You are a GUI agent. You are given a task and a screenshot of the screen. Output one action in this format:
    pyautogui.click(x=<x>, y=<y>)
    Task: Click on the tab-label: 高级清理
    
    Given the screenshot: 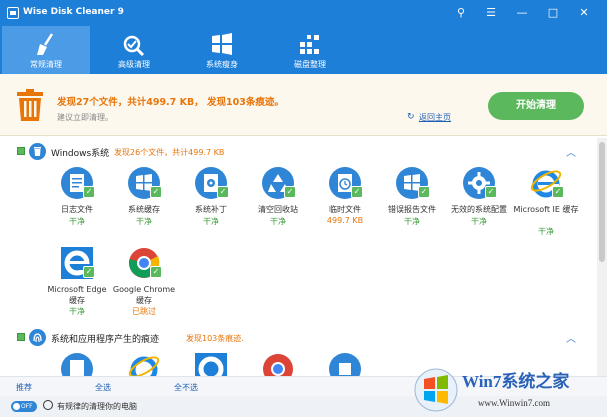 What is the action you would take?
    pyautogui.click(x=134, y=64)
    